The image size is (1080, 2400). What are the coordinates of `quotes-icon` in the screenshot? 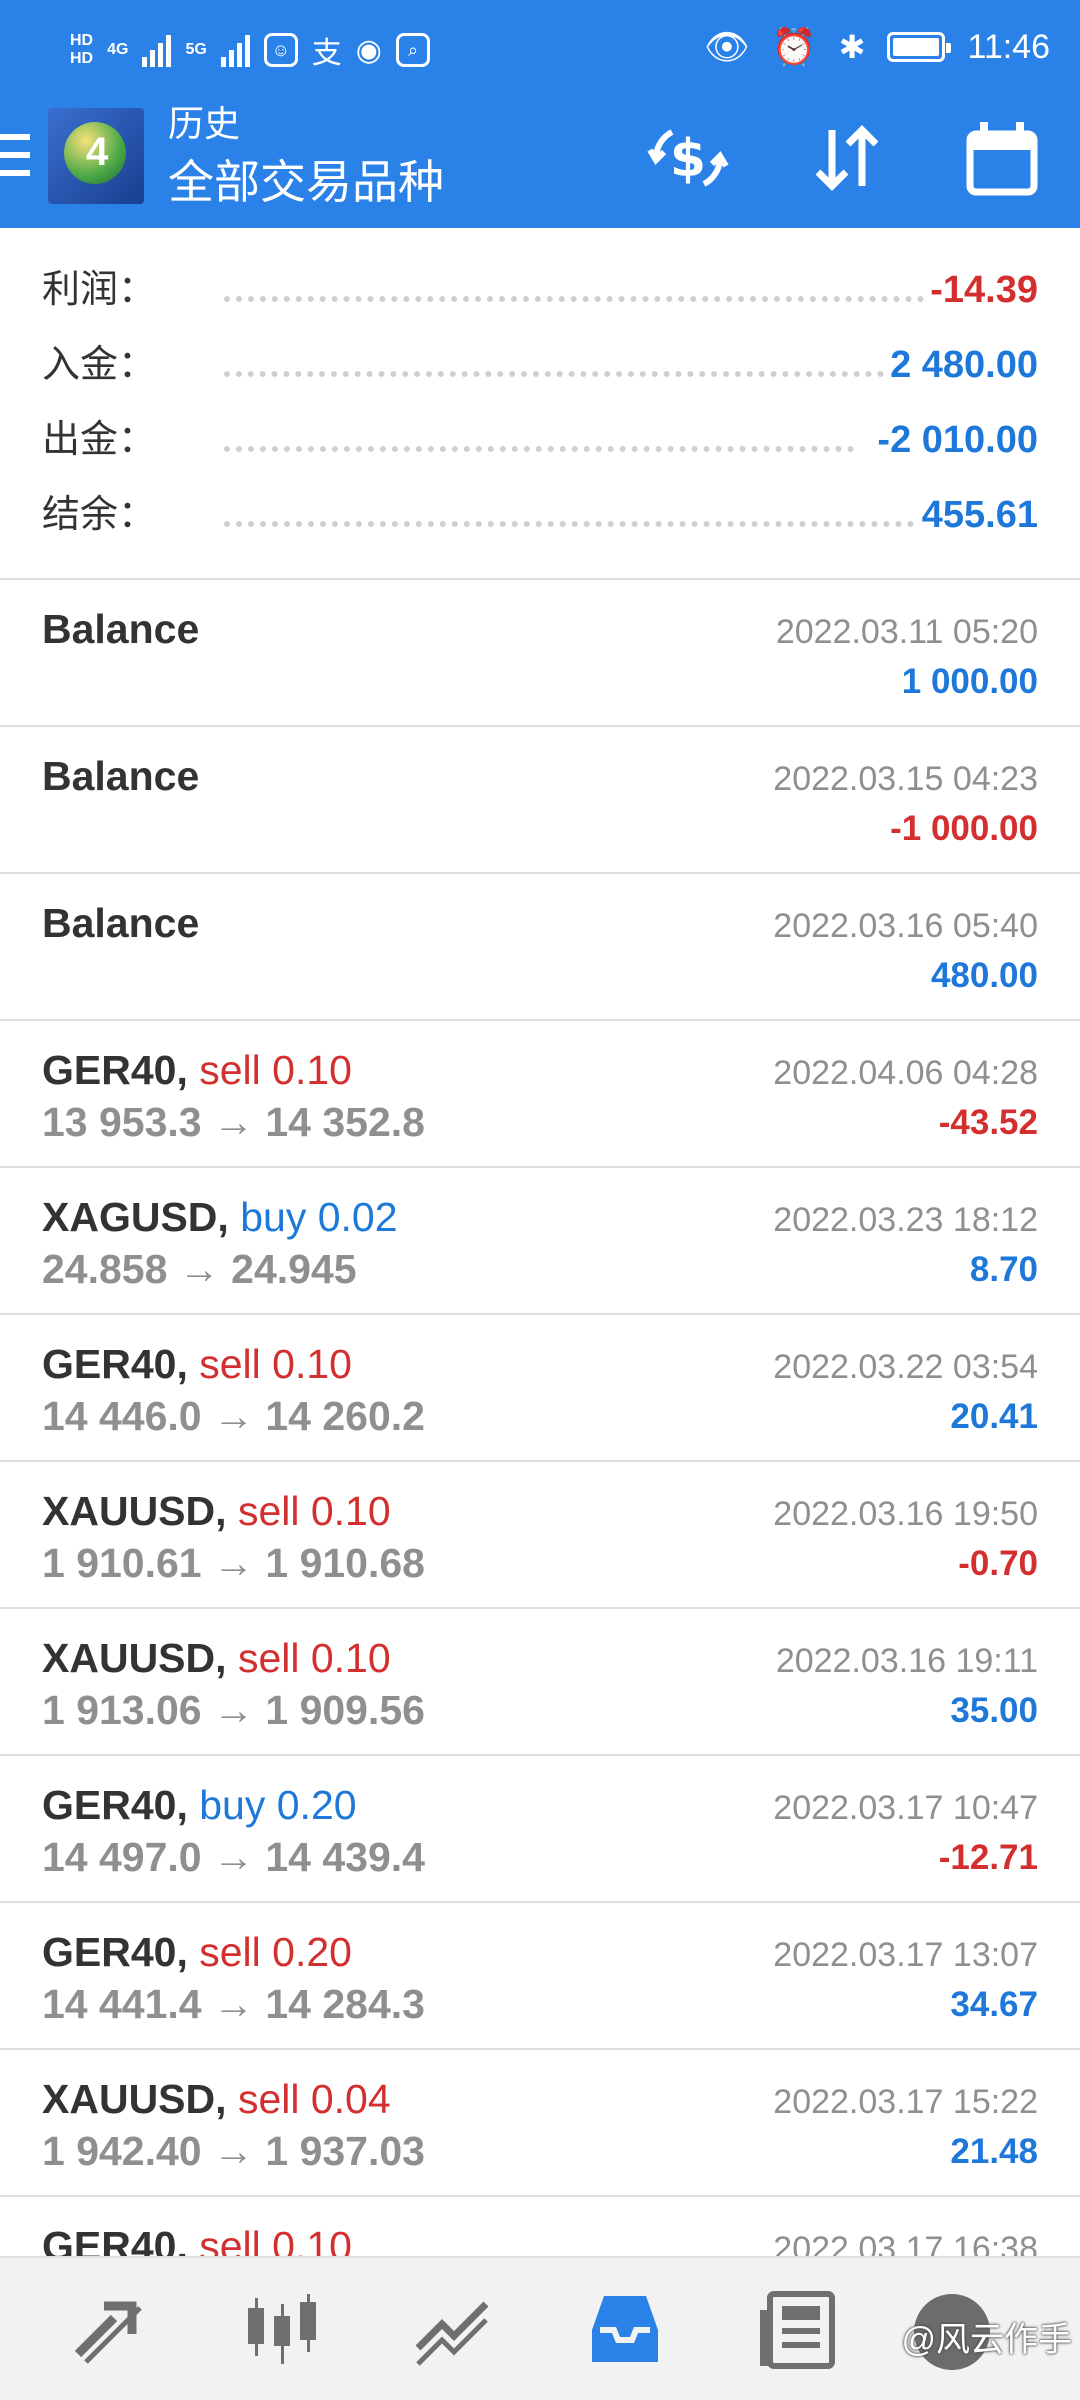 It's located at (109, 2329).